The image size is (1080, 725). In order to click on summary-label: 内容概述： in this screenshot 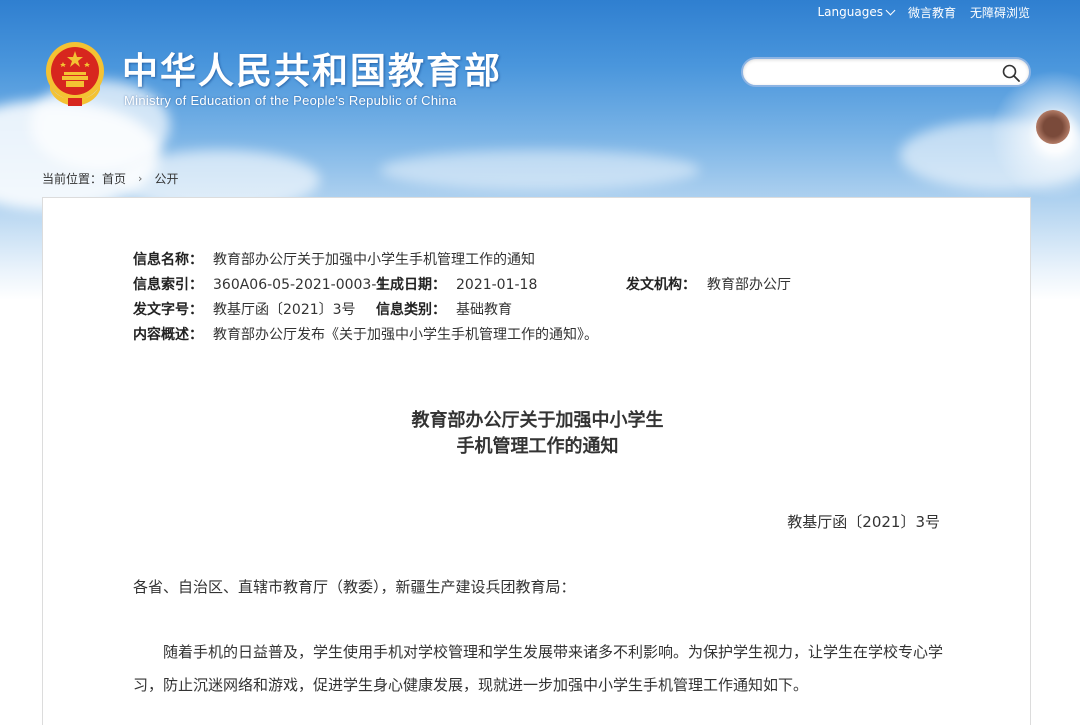, I will do `click(168, 335)`.